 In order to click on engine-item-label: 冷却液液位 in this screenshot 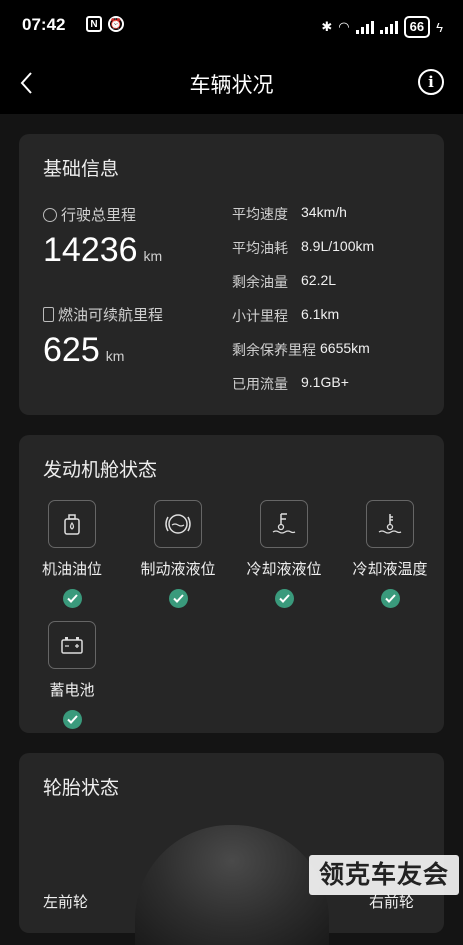, I will do `click(284, 569)`.